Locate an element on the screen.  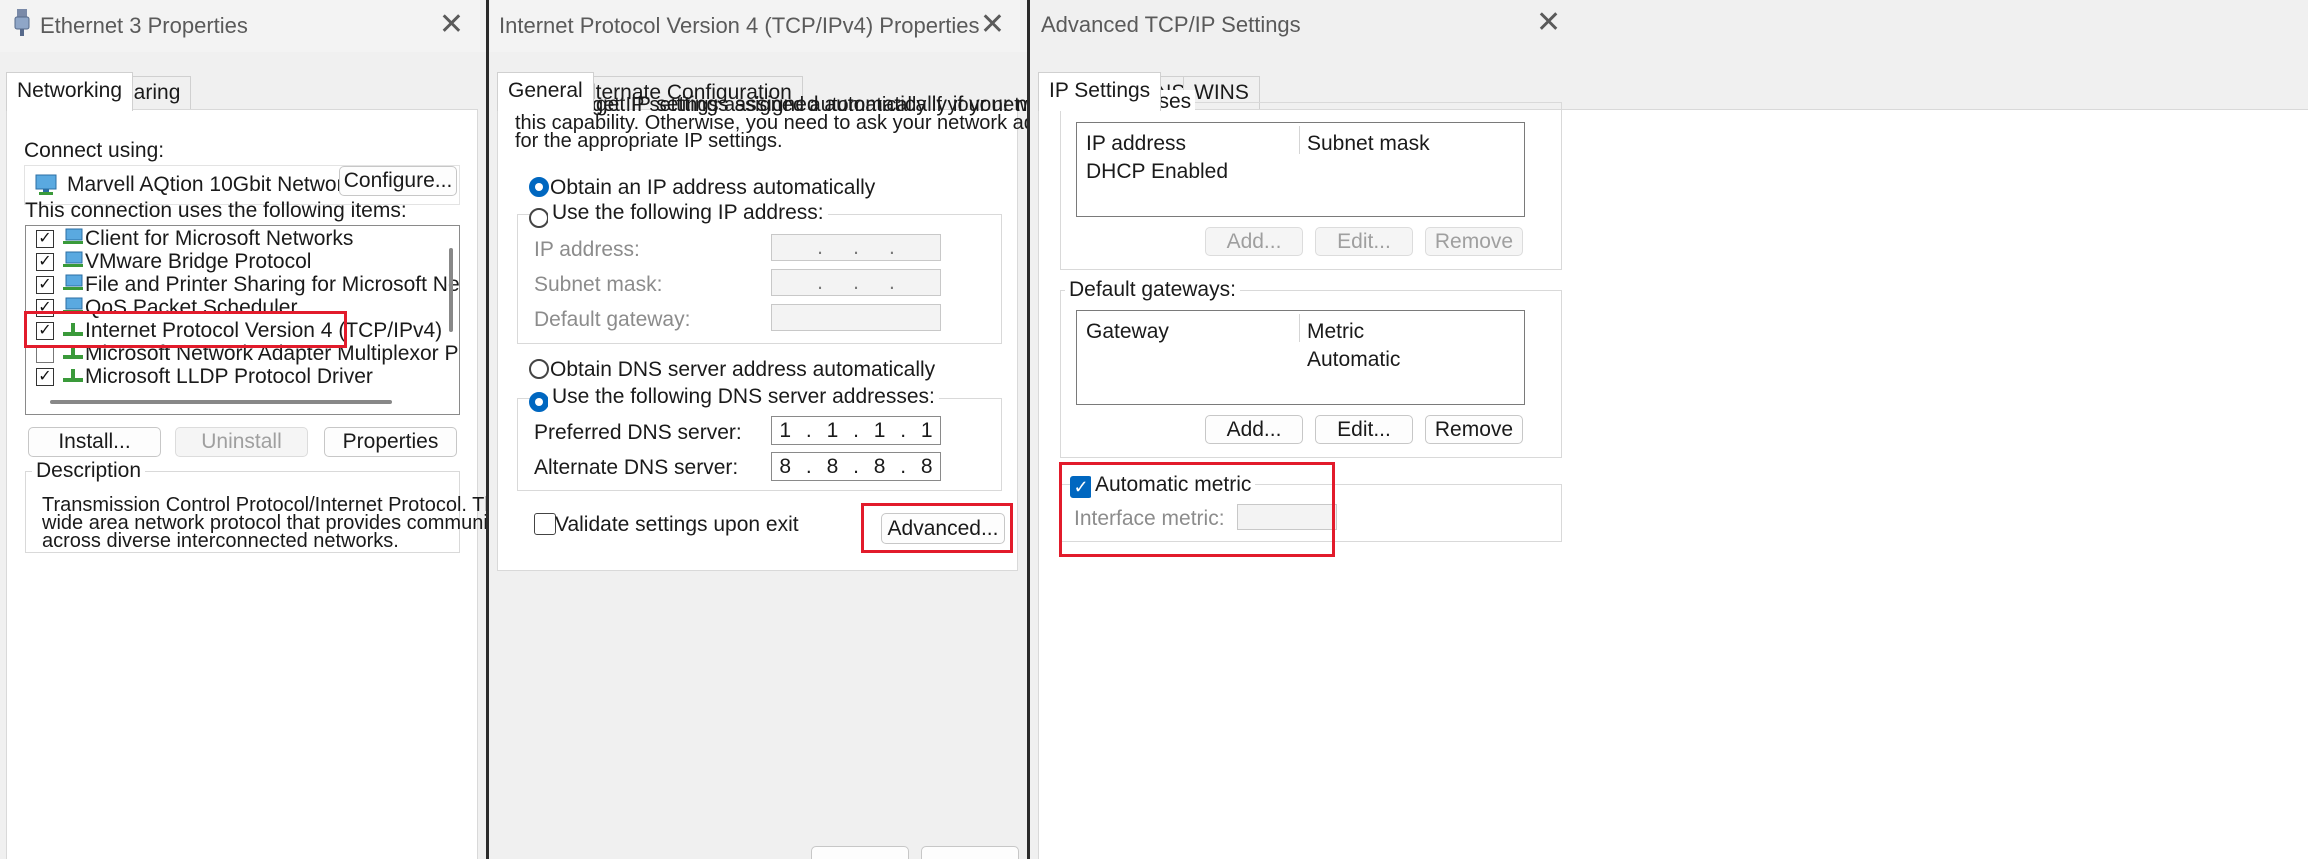
column-header-gateway: Gateway is located at coordinates (1127, 332).